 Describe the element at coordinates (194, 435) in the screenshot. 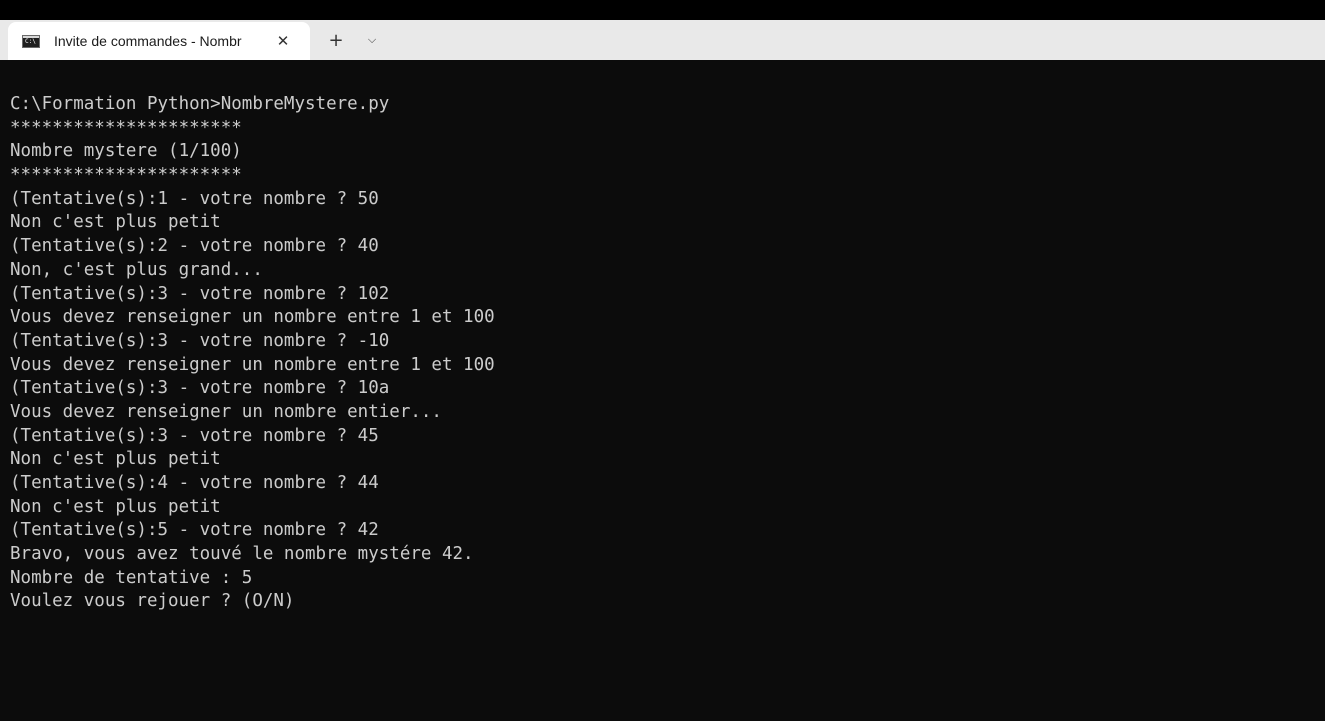

I see `console-line: (Tentative(s):3 - votre nombre ? 45` at that location.